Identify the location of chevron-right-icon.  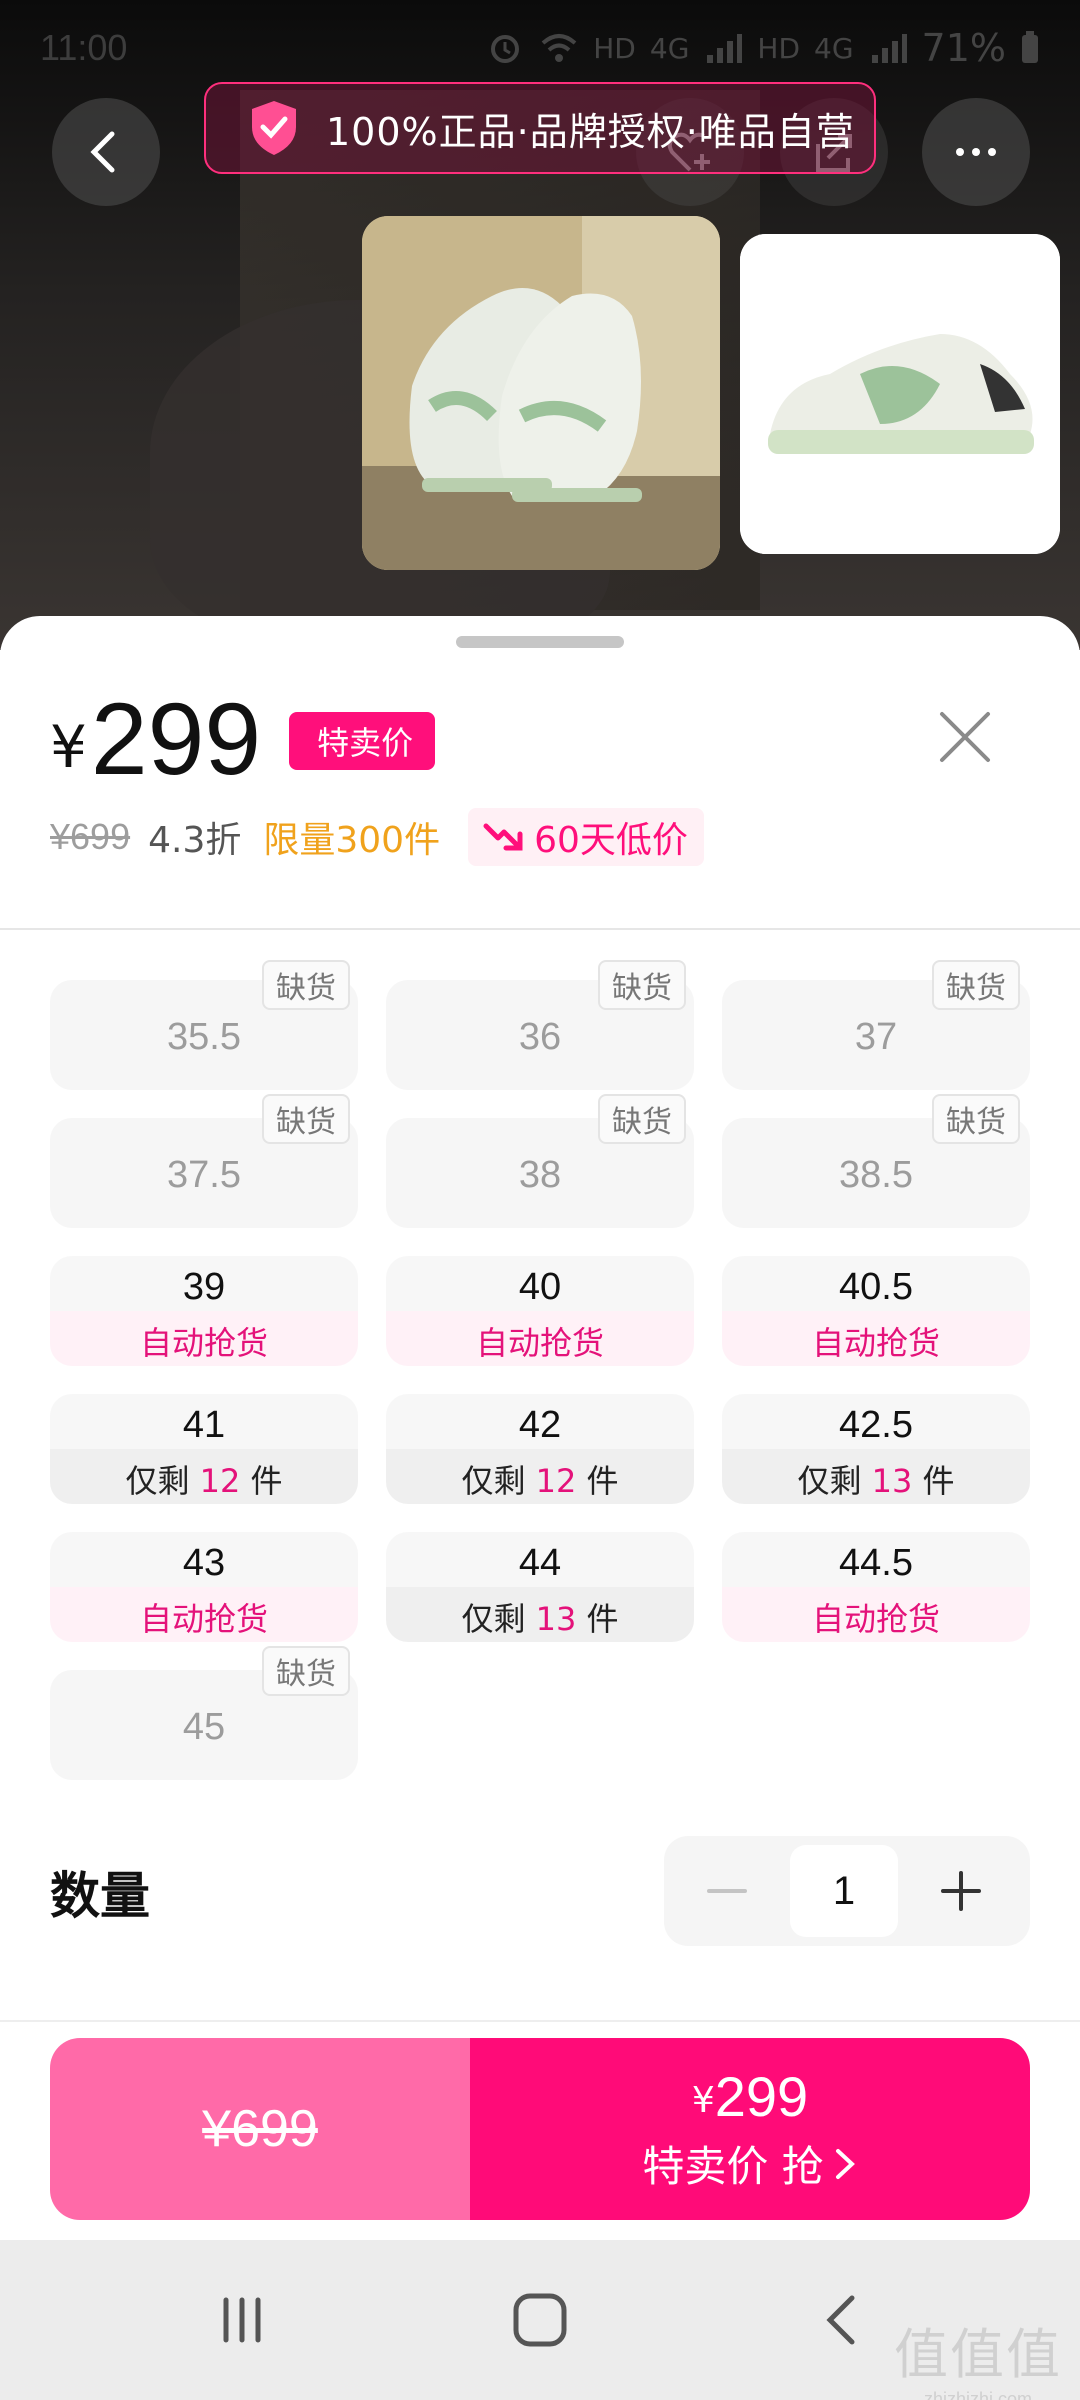
(845, 2163).